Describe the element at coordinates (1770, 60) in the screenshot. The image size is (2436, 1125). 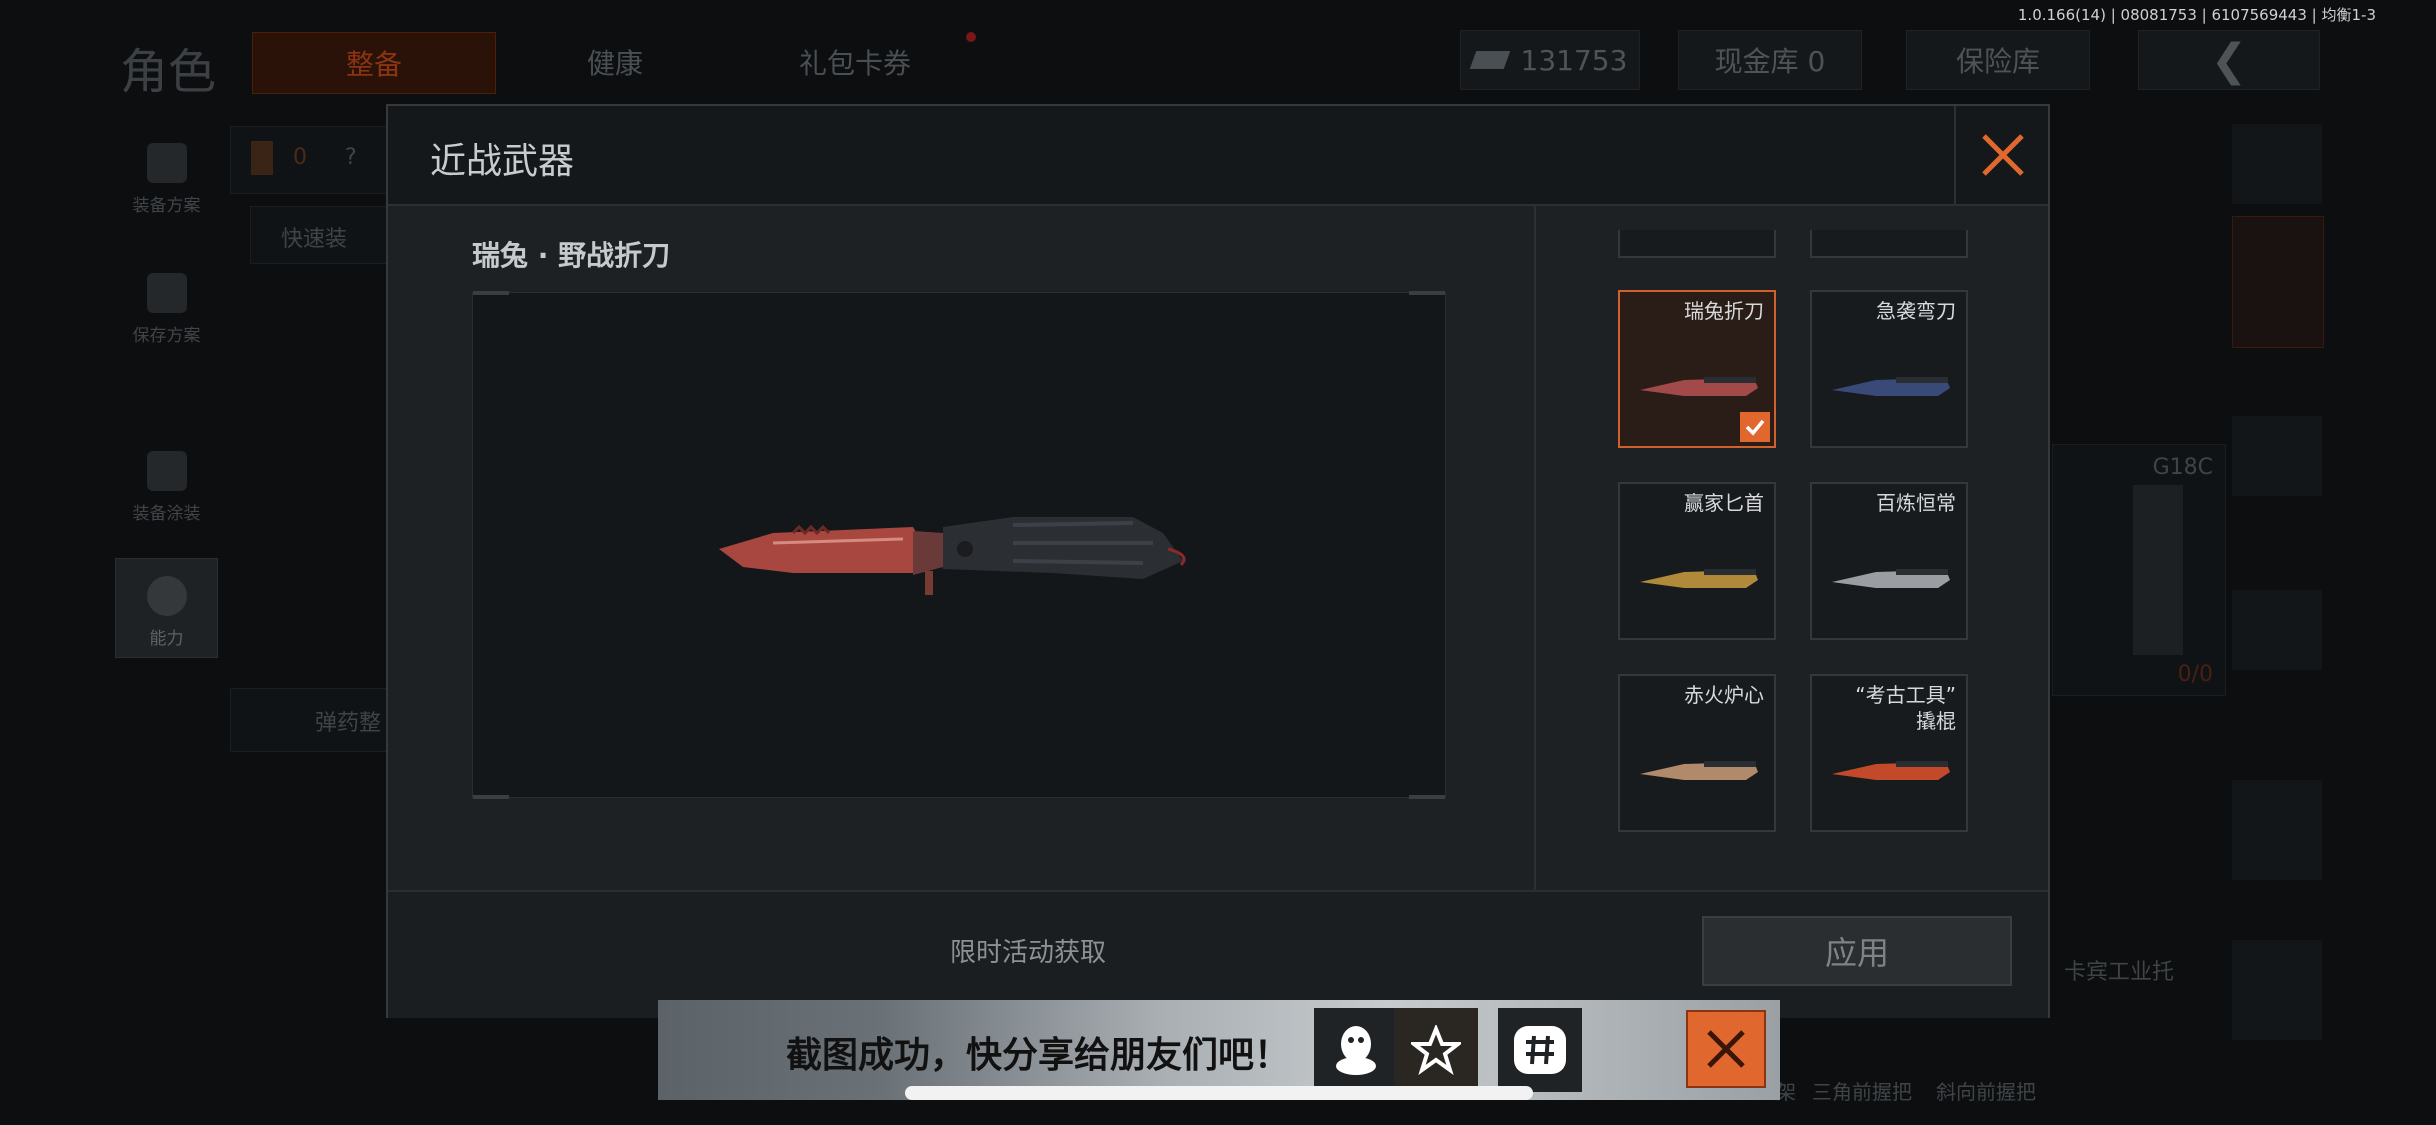
I see `cash-vault-button: 现金库 0` at that location.